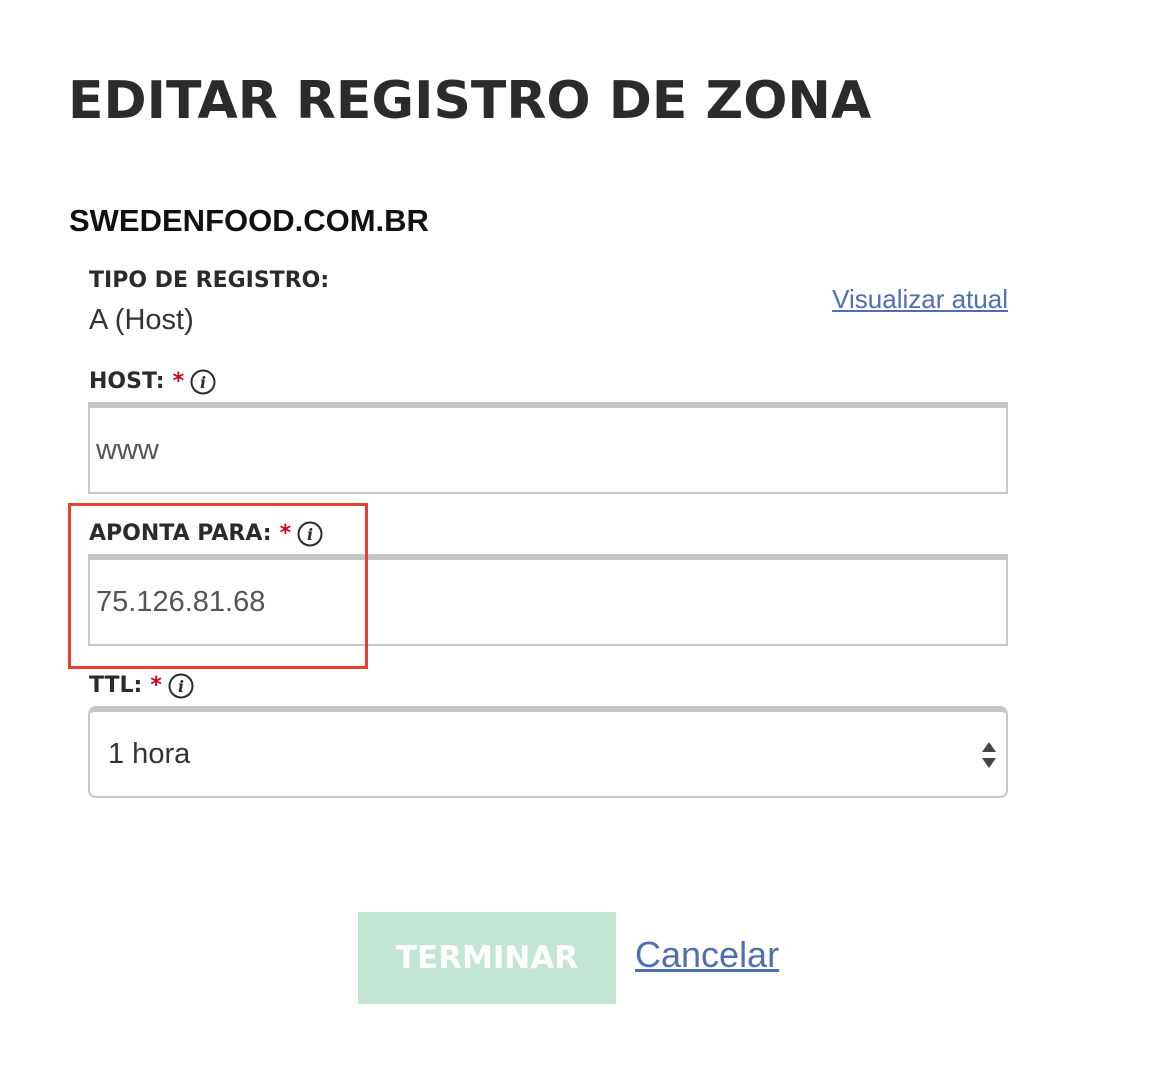 The width and height of the screenshot is (1164, 1080). What do you see at coordinates (548, 752) in the screenshot?
I see `ttl-select: 1 hora` at bounding box center [548, 752].